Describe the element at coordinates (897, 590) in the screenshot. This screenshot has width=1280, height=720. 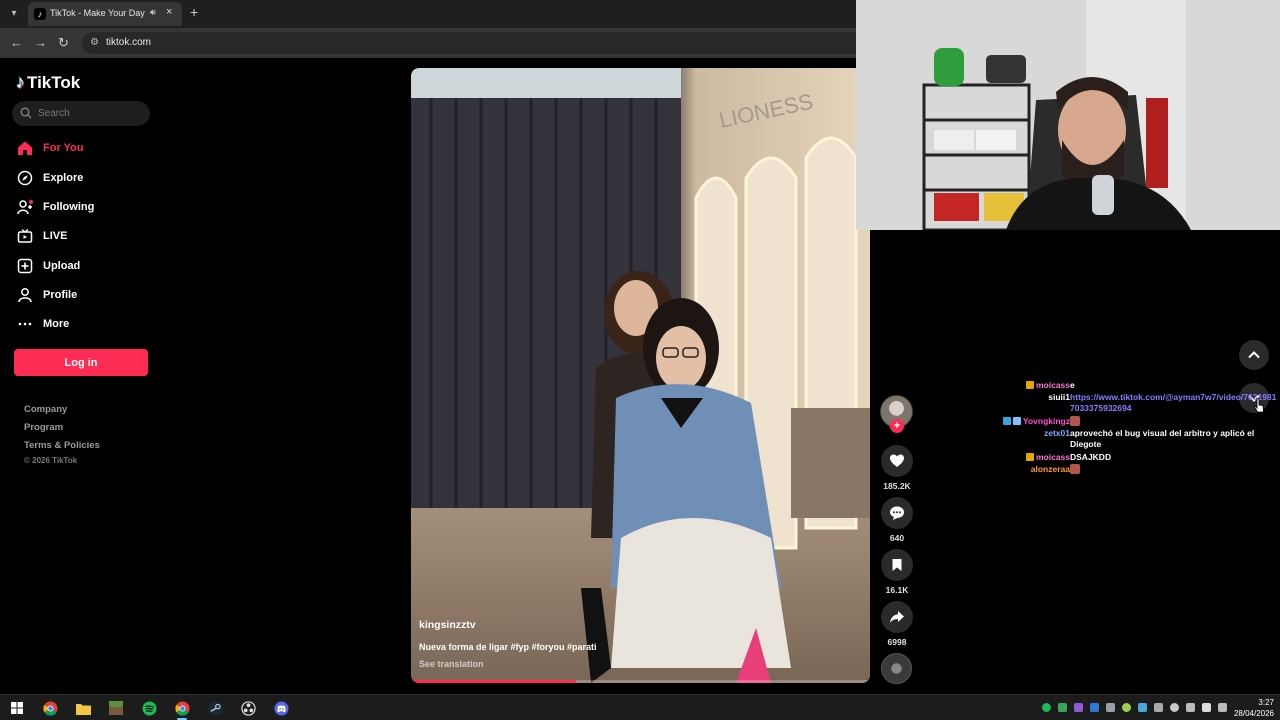
I see `save-count: 16.1K` at that location.